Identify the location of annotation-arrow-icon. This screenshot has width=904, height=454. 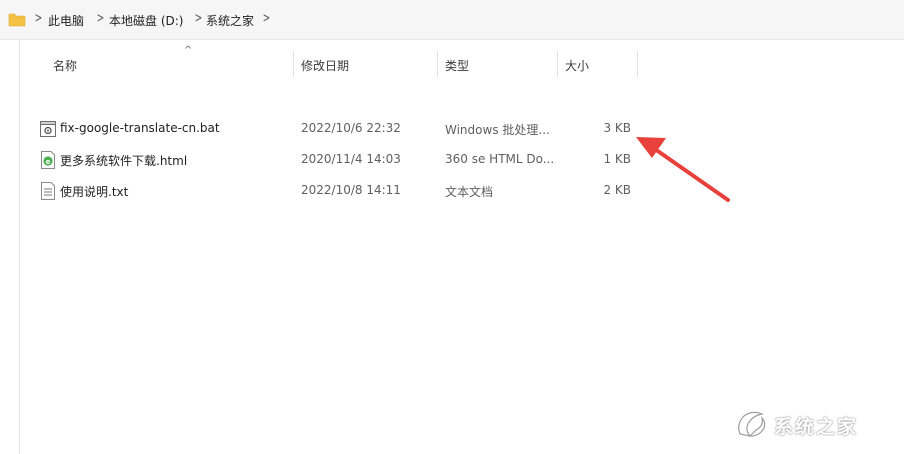
(683, 169).